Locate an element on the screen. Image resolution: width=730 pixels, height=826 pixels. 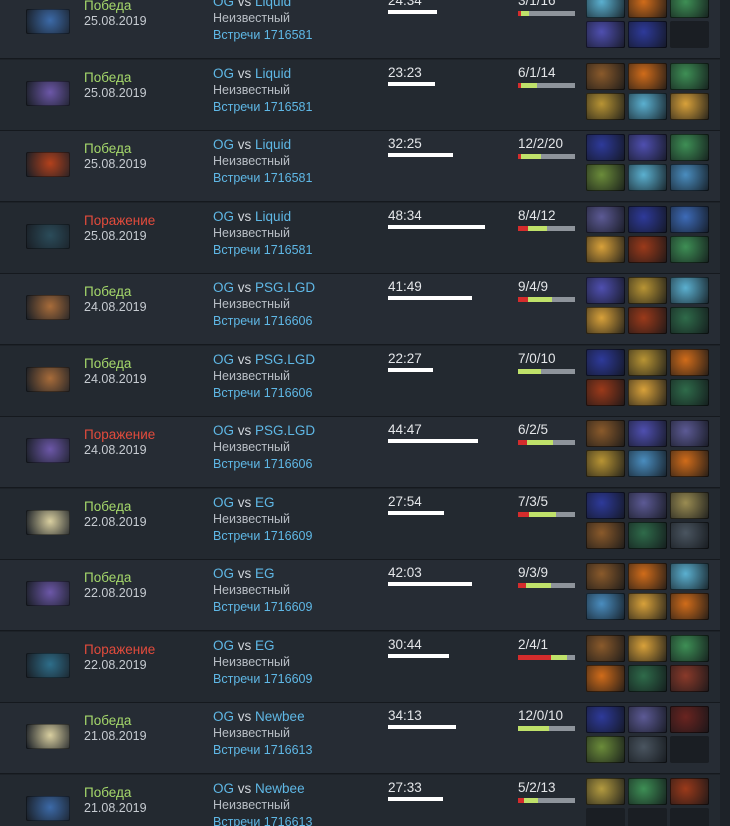
match-link: Встречи 1716613 is located at coordinates (262, 750).